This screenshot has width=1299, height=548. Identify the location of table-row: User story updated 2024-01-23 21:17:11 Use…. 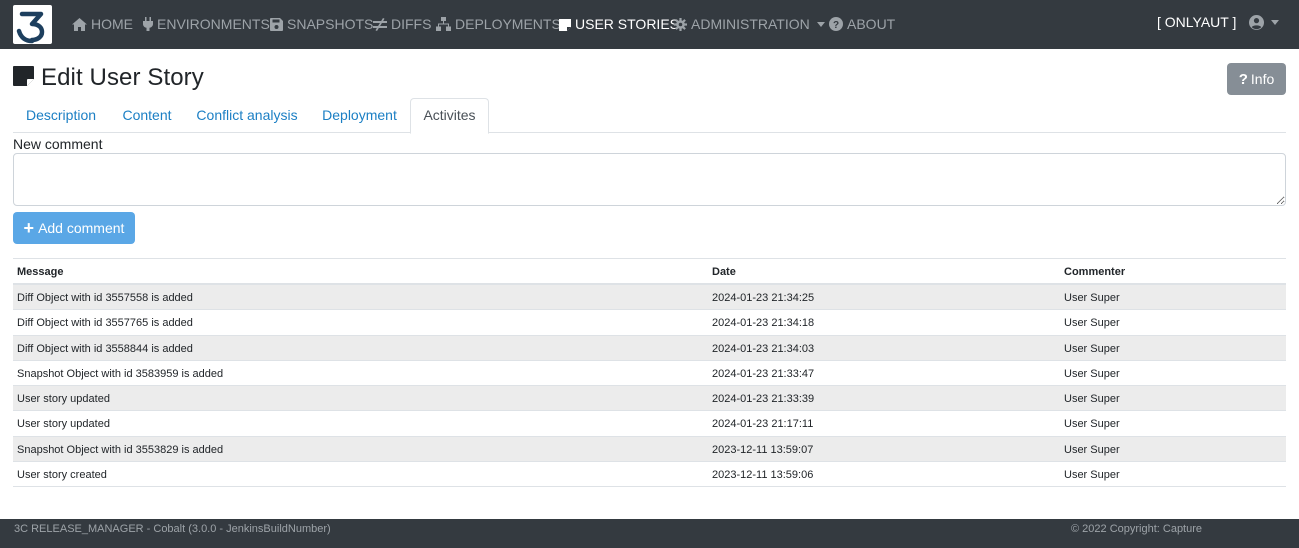
(649, 424).